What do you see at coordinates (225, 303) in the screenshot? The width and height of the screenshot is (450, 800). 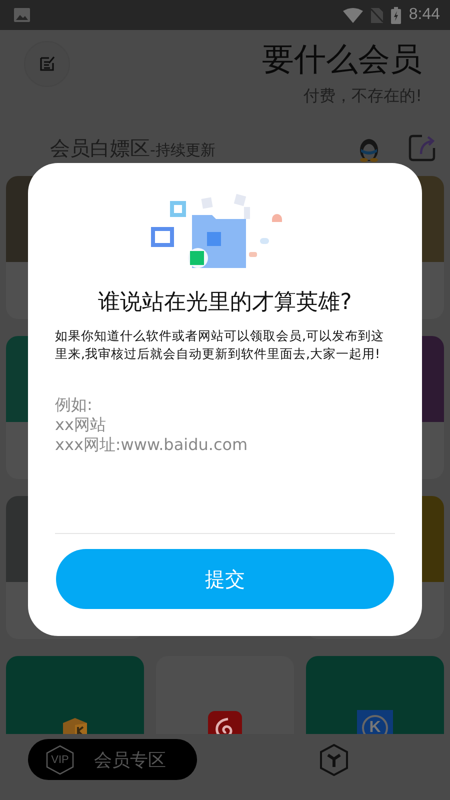 I see `dialog-title: 谁说站在光里的才算英雄?` at bounding box center [225, 303].